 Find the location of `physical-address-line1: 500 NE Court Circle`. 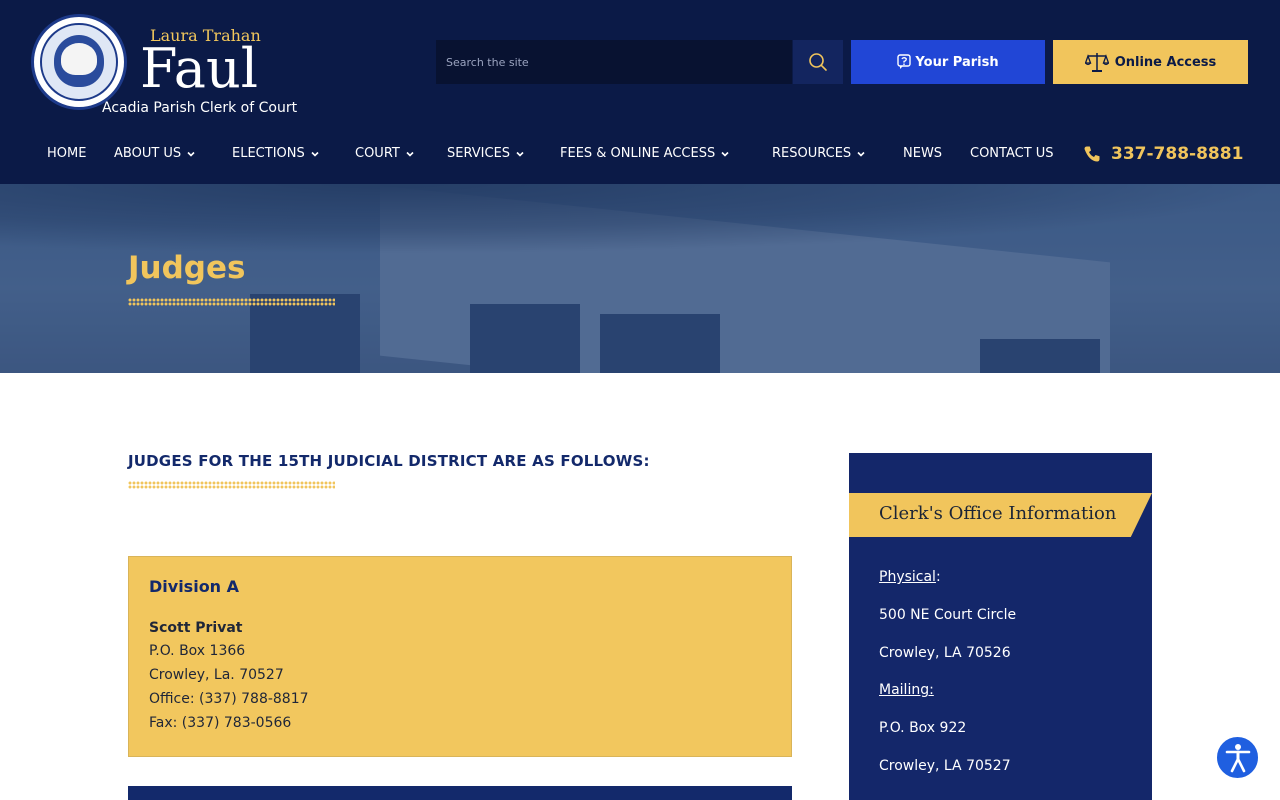

physical-address-line1: 500 NE Court Circle is located at coordinates (948, 615).